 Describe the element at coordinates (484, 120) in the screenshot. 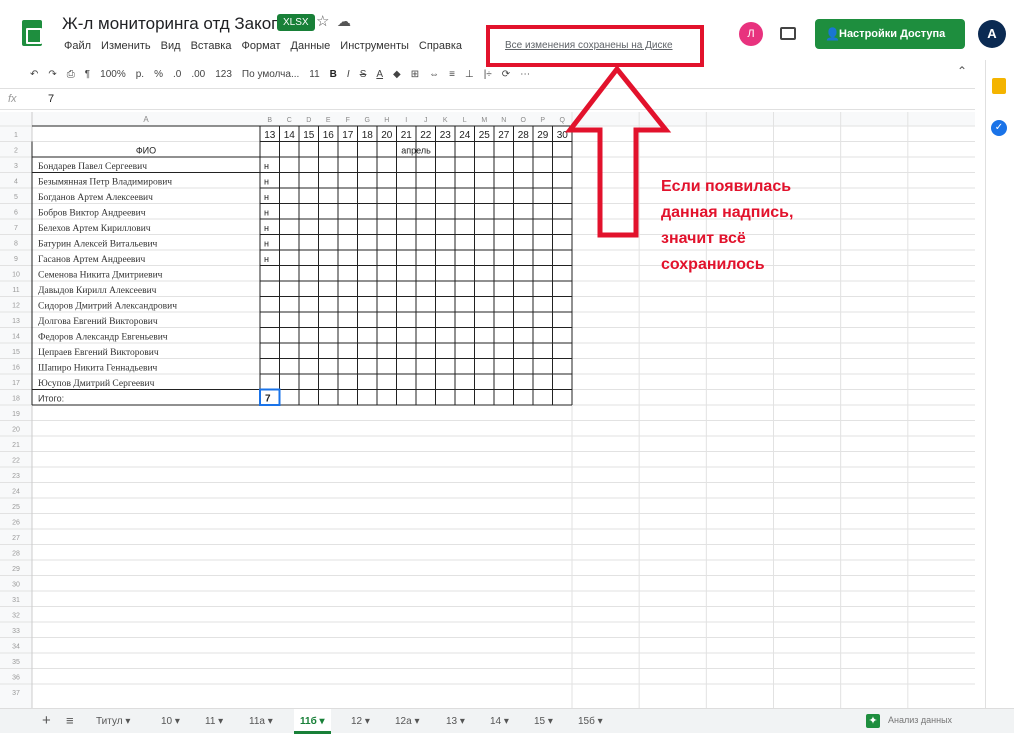

I see `col-letter: M` at that location.